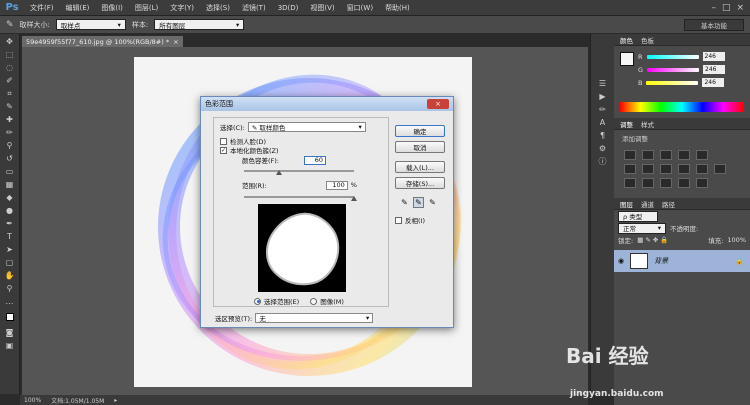 This screenshot has width=750, height=405. I want to click on range-slider-track, so click(299, 197).